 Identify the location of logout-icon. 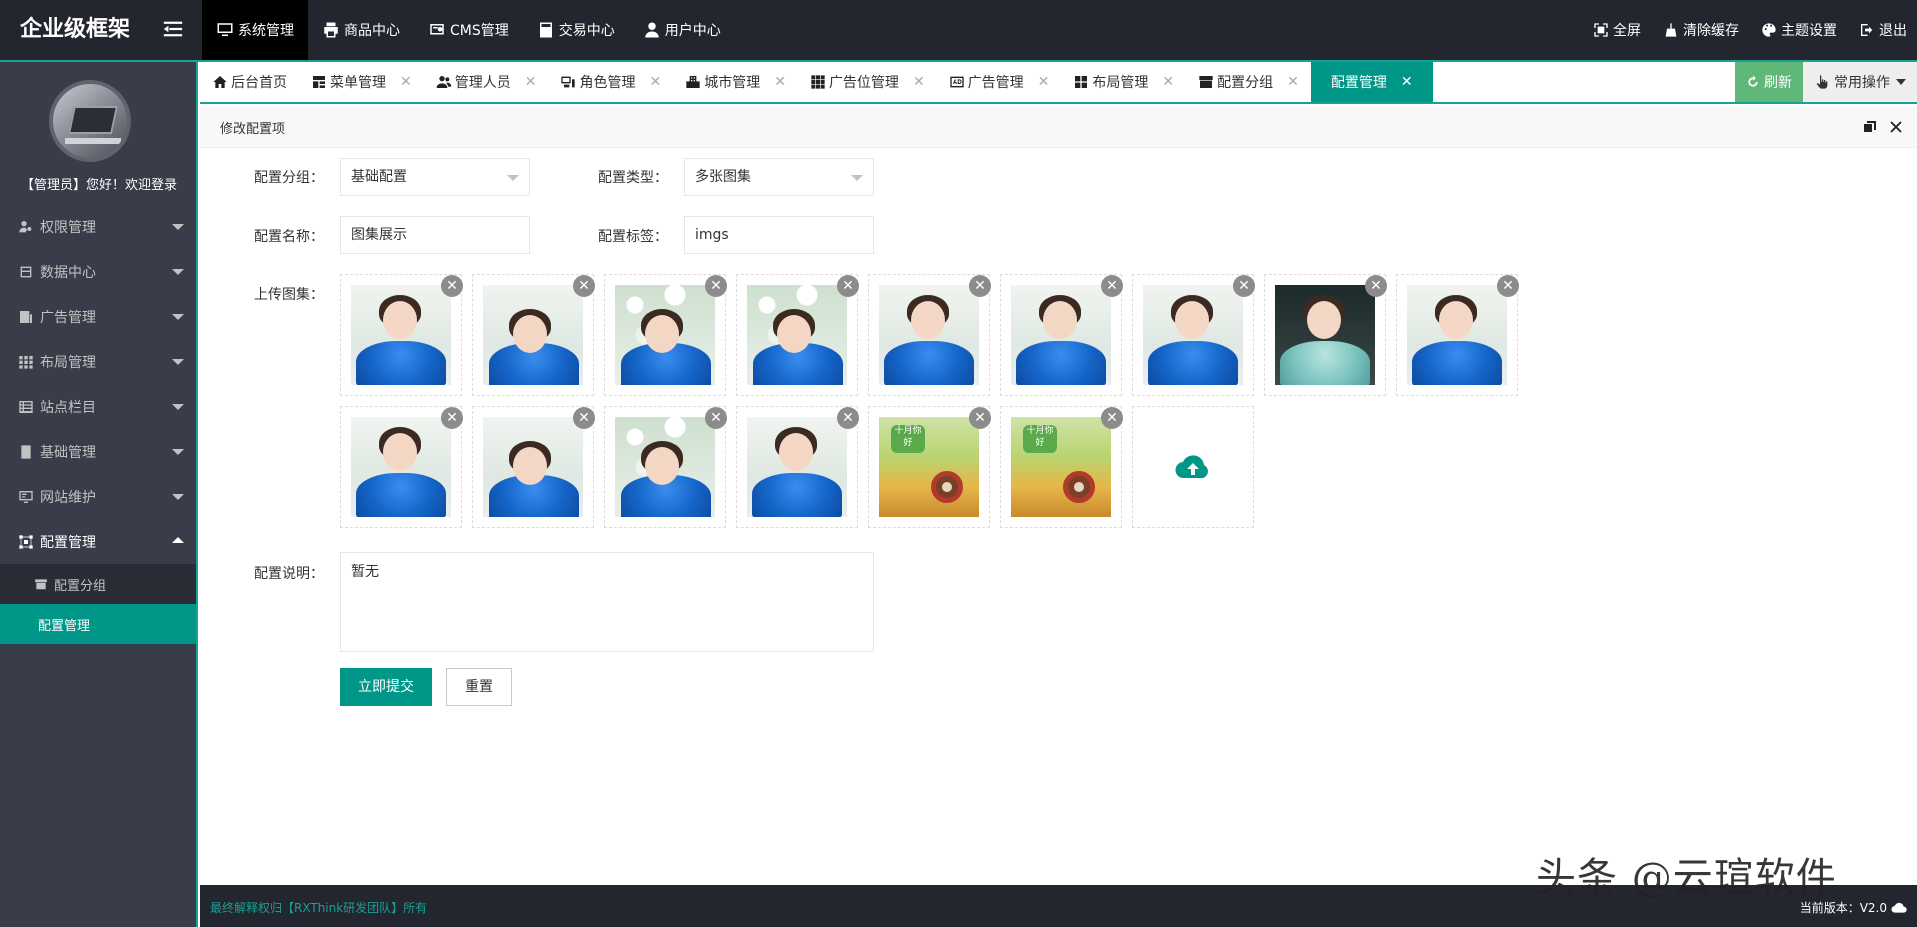
(1867, 30).